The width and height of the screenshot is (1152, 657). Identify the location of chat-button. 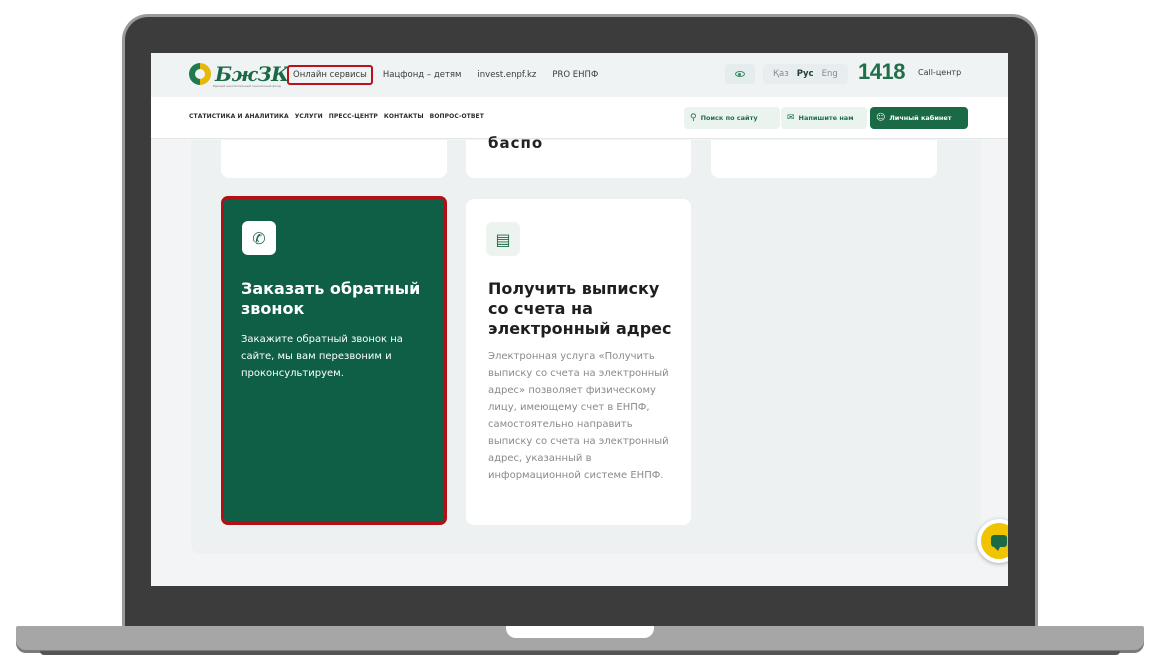
(992, 541).